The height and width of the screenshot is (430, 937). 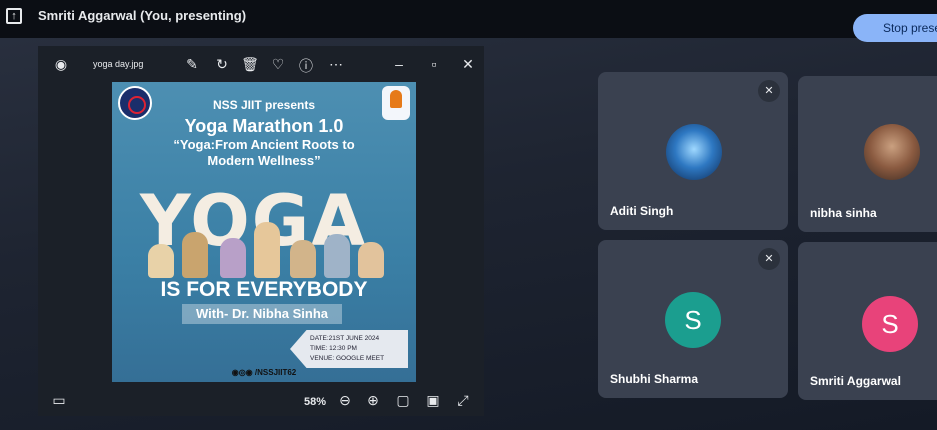 What do you see at coordinates (315, 402) in the screenshot?
I see `zoom-level: 58%` at bounding box center [315, 402].